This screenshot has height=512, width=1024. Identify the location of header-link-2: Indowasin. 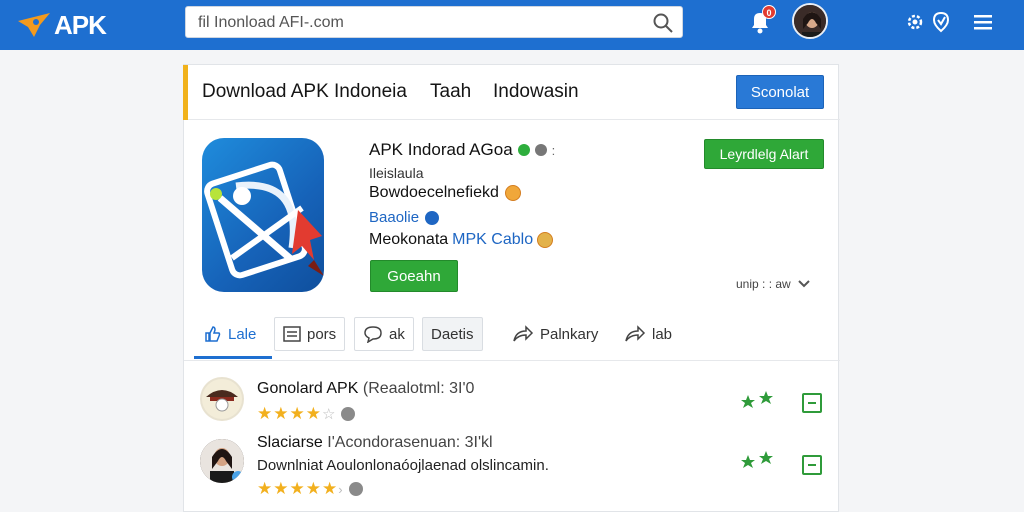
(536, 92).